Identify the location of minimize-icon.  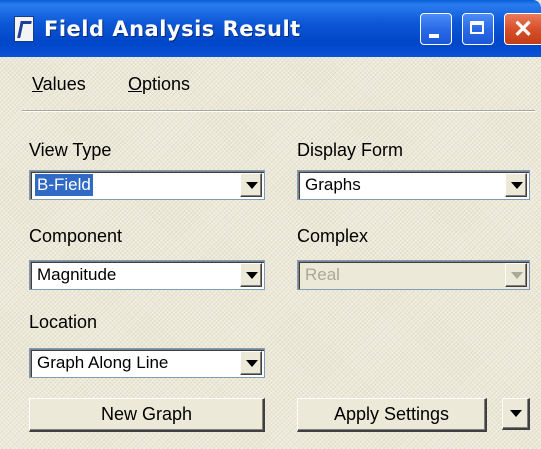
(436, 29).